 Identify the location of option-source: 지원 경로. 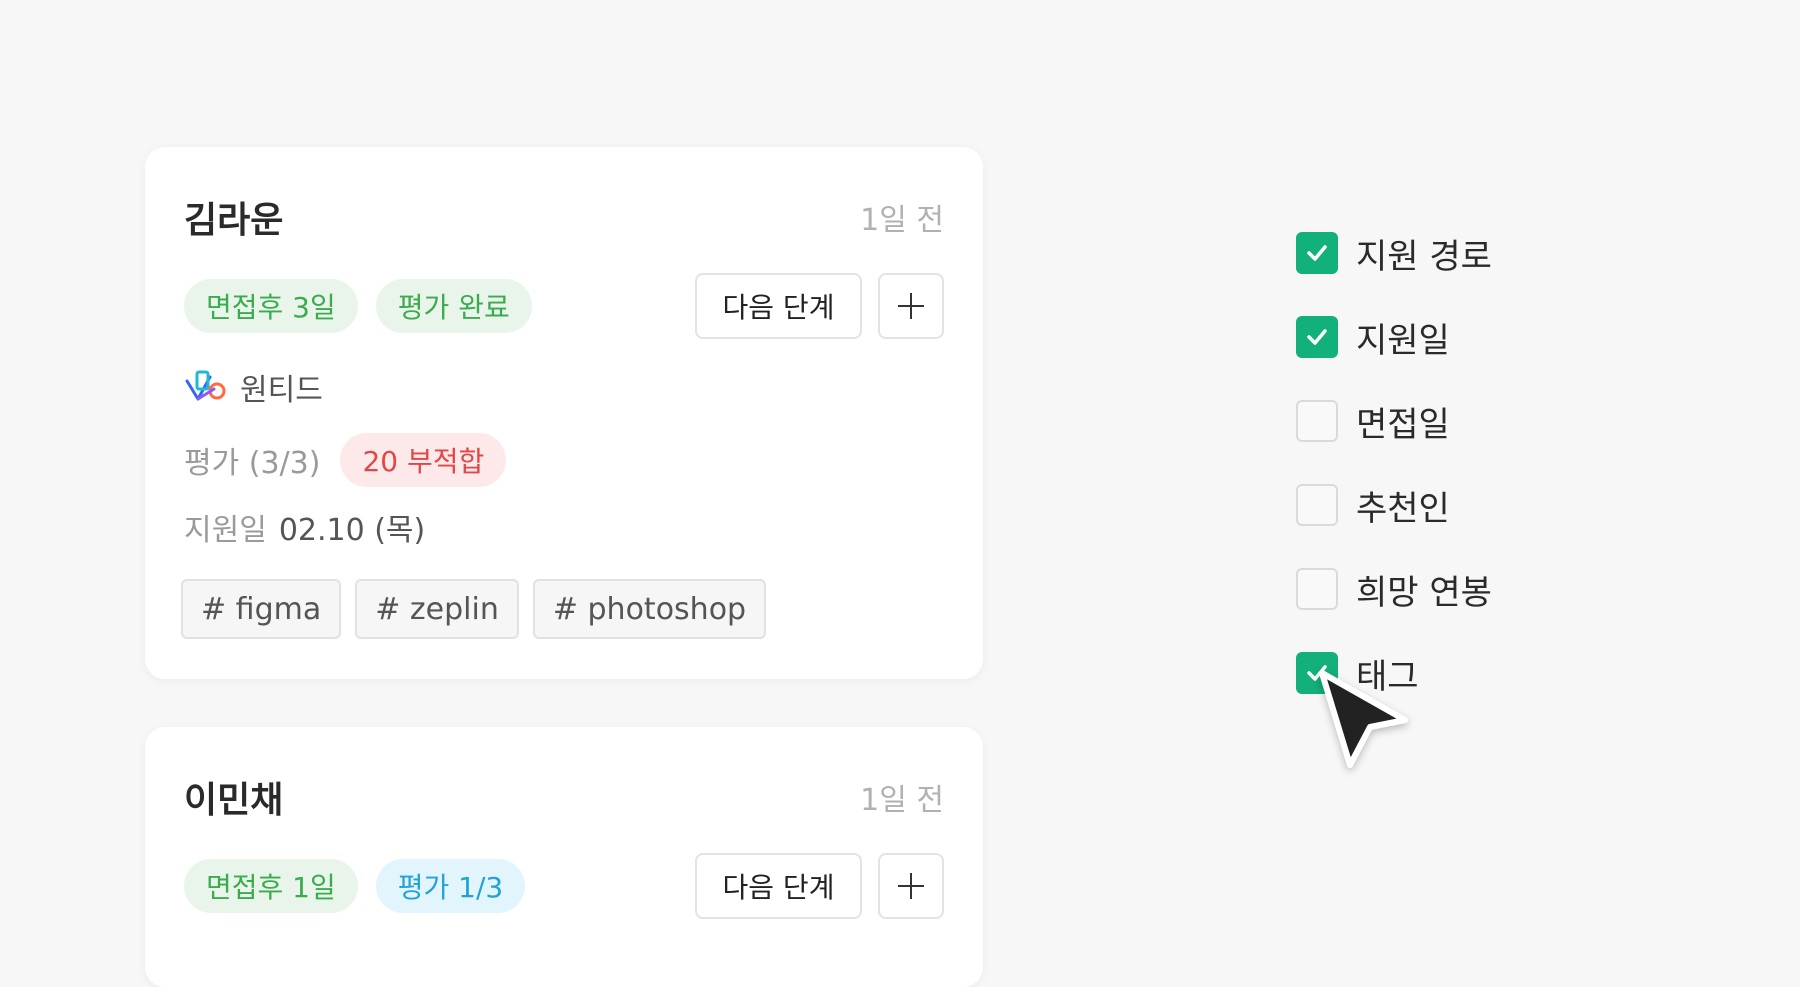
(1394, 254).